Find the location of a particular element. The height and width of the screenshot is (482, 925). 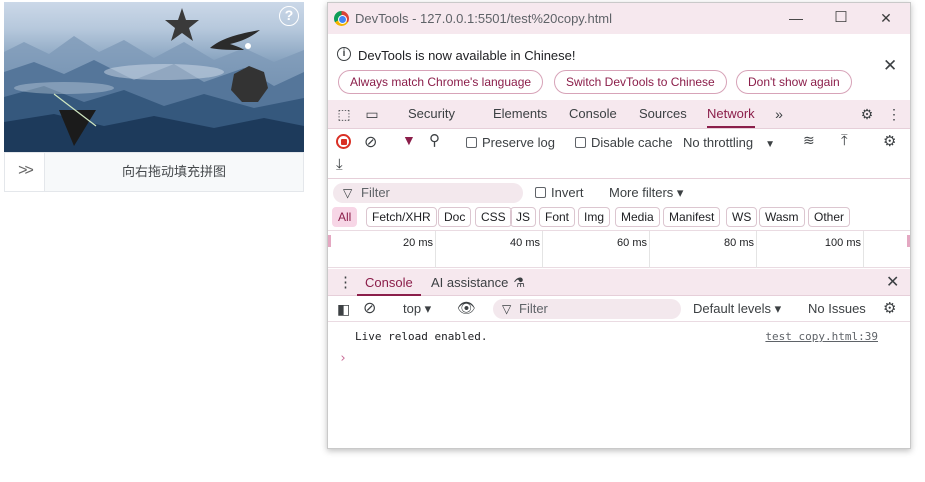

drawer-close-icon: ✕ is located at coordinates (892, 282).